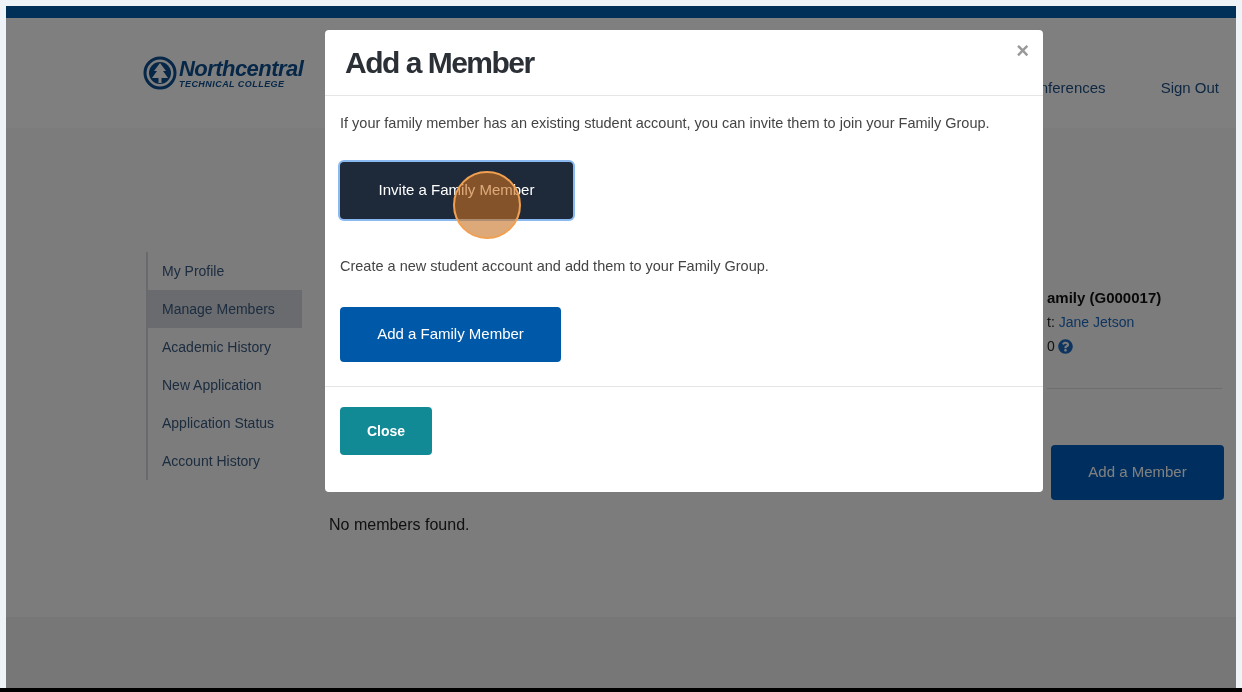 The width and height of the screenshot is (1242, 692). I want to click on contact-name-link: Jane Jetson, so click(1096, 322).